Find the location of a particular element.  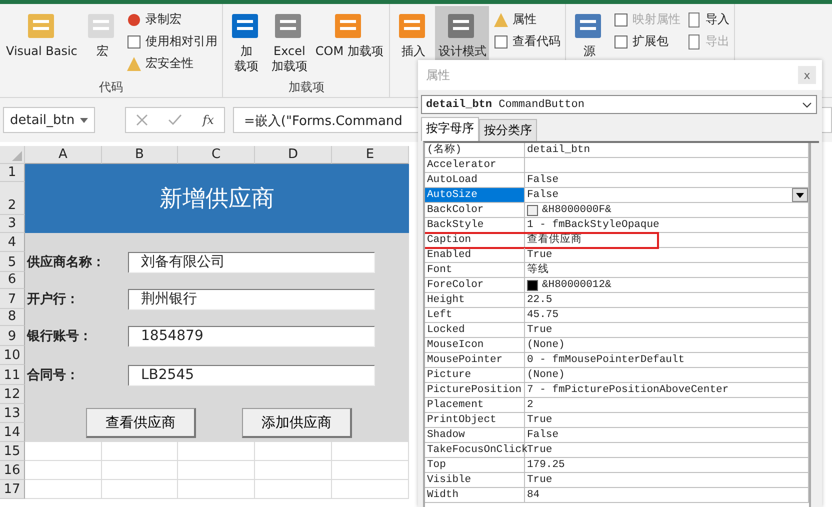

row-header: 6 is located at coordinates (12, 280).